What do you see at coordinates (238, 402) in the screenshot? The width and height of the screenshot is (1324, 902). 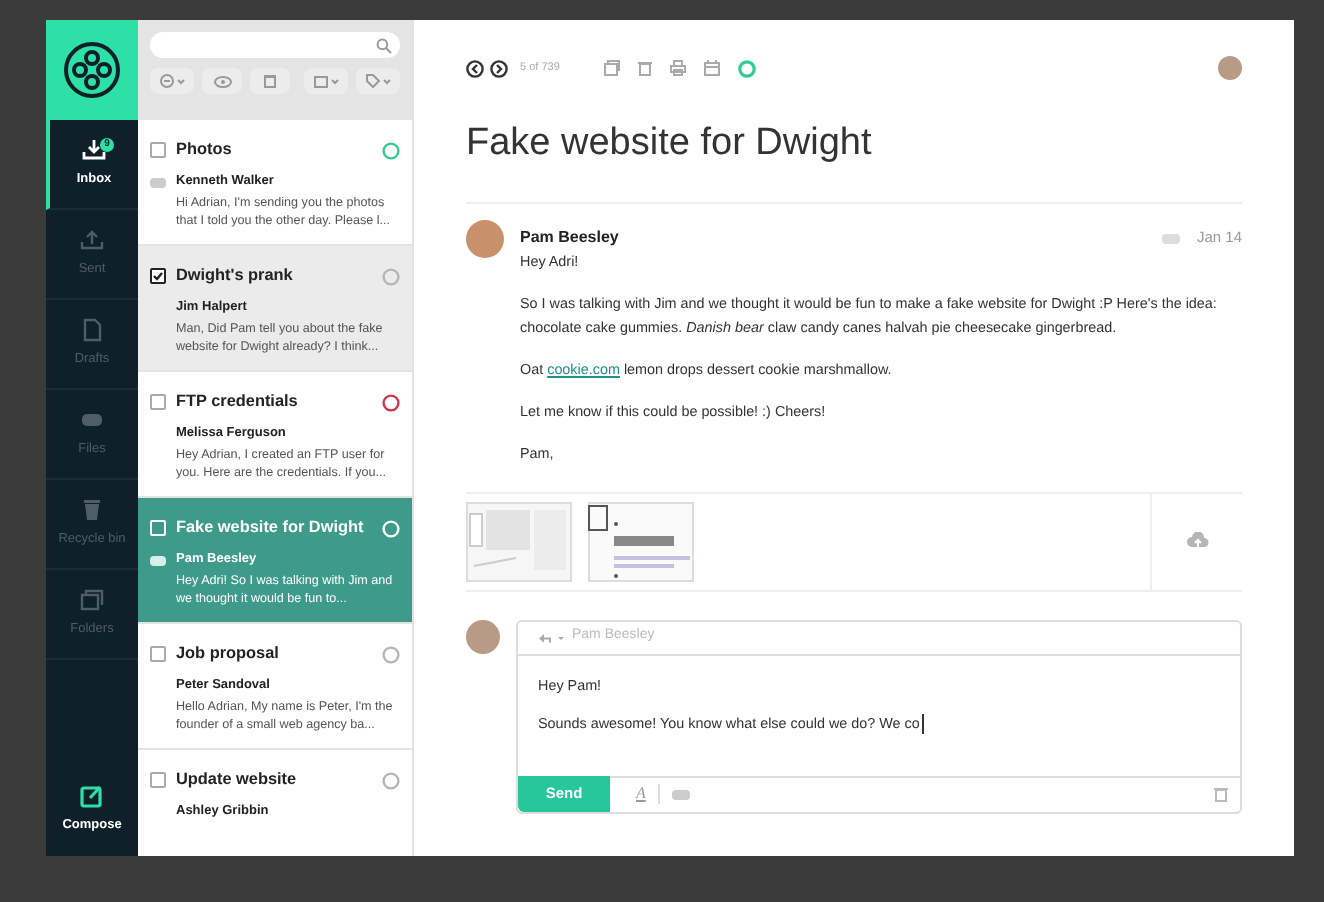 I see `email-subject: FTP credentials` at bounding box center [238, 402].